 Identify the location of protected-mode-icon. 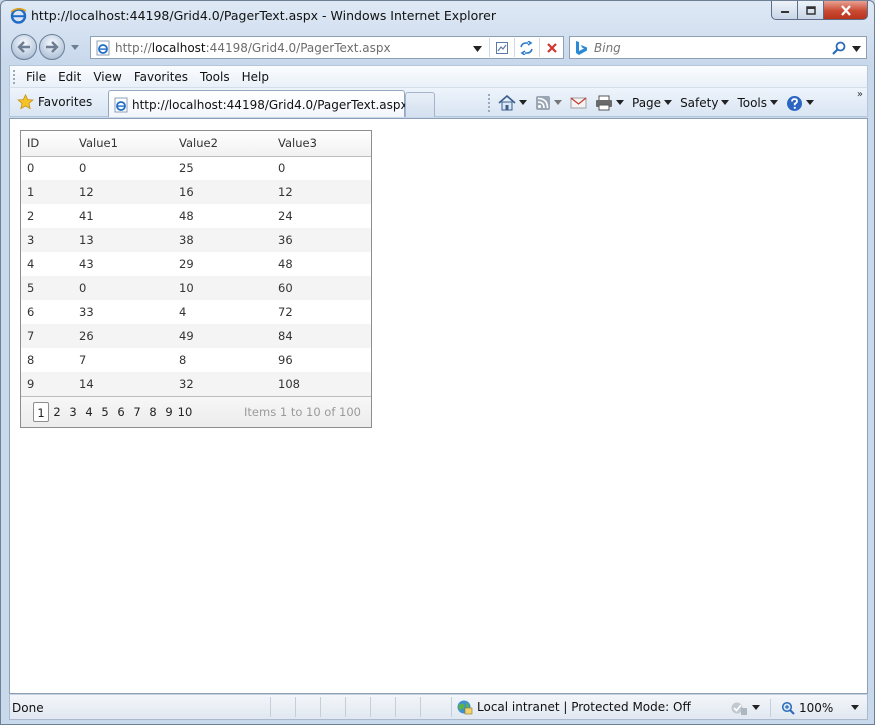
(739, 708).